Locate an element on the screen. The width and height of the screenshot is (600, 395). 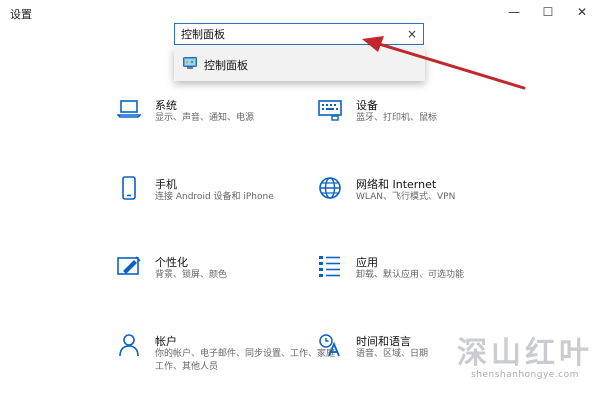
person-icon is located at coordinates (129, 345).